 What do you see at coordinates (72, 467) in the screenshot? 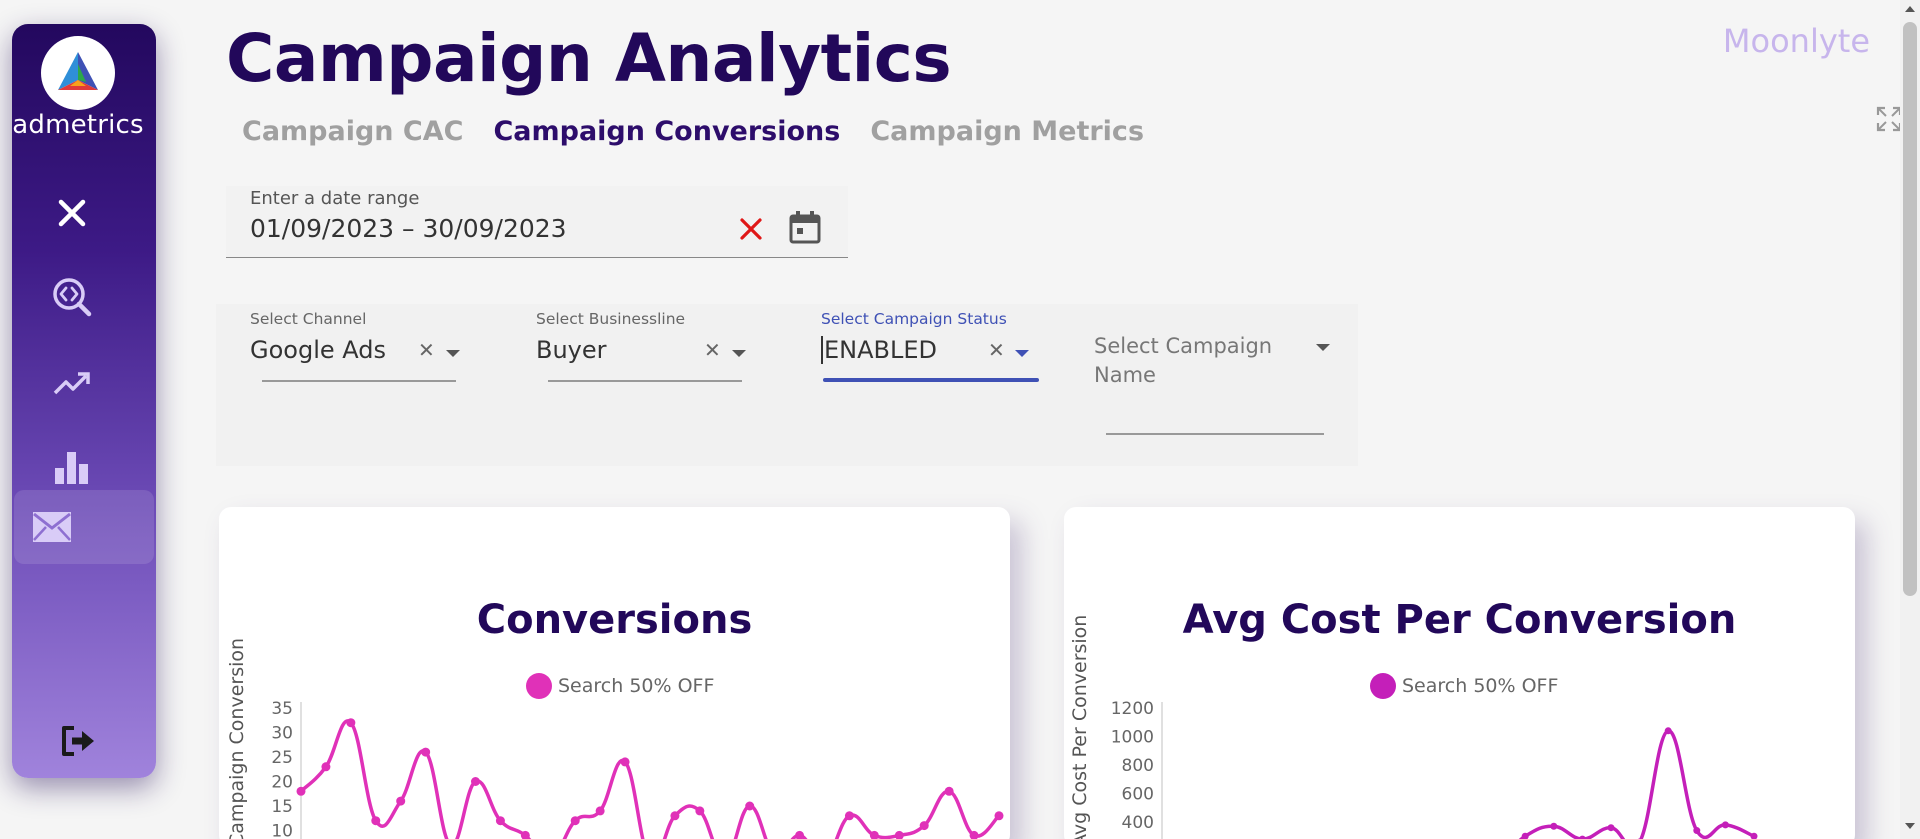
I see `bar-chart-icon` at bounding box center [72, 467].